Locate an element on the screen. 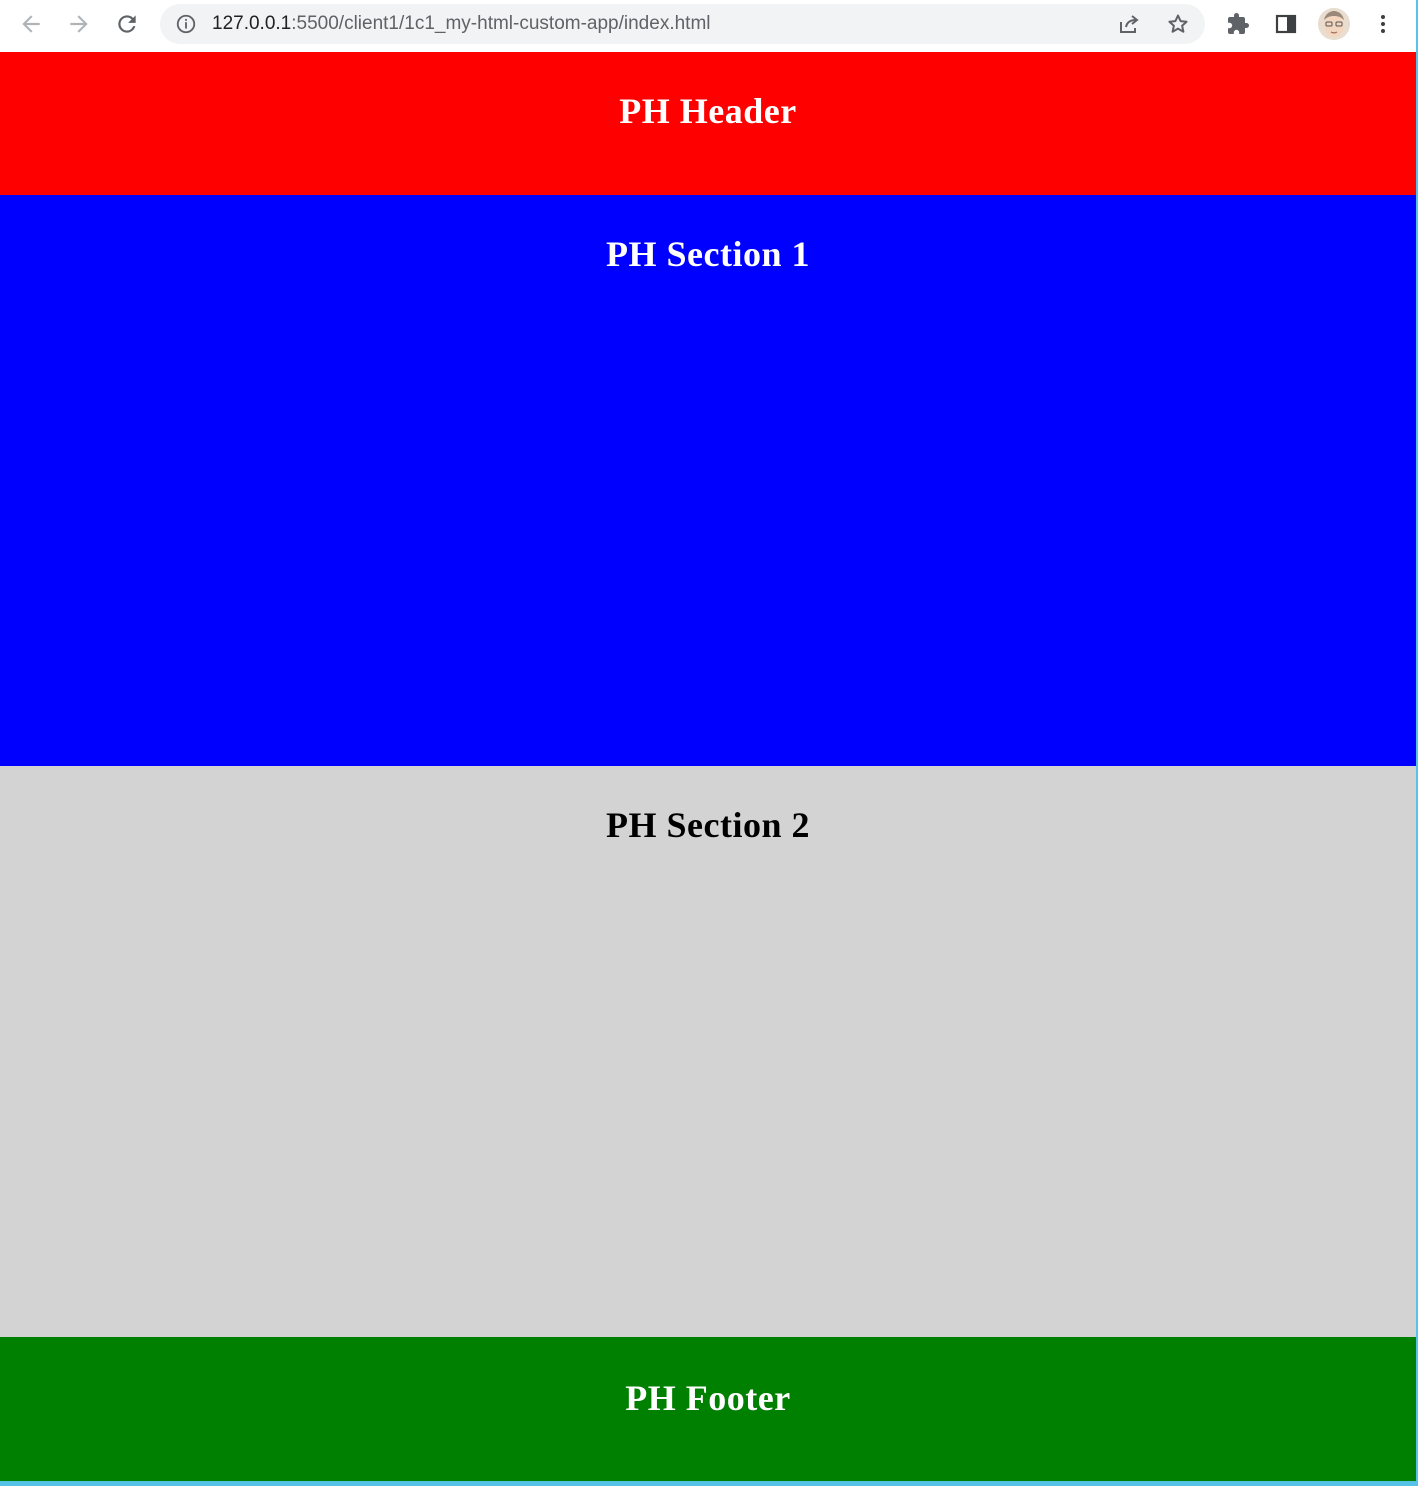  back-button is located at coordinates (31, 24).